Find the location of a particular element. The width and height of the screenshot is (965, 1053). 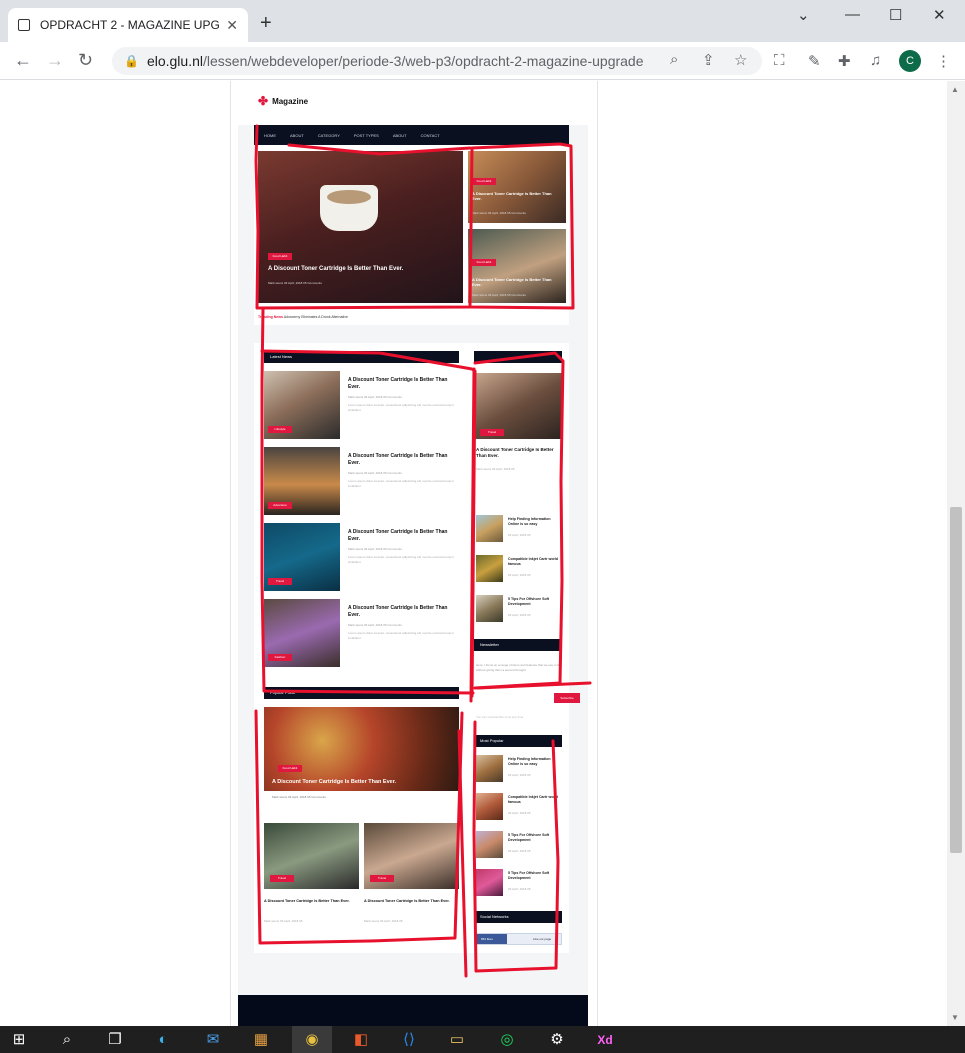

tab-title: OPDRACHT 2 - MAGAZINE UPGR is located at coordinates (130, 25).